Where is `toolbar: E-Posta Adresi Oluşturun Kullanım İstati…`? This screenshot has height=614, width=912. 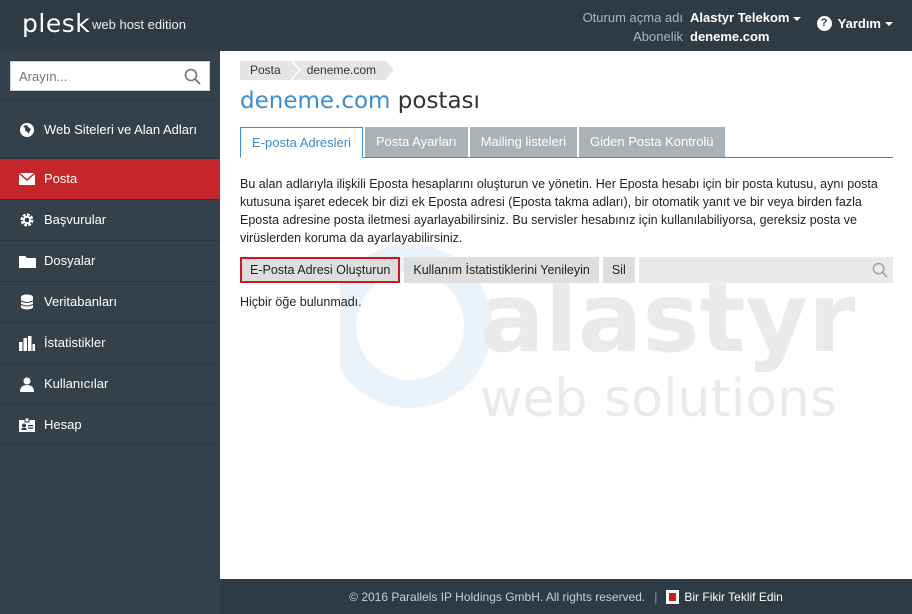
toolbar: E-Posta Adresi Oluşturun Kullanım İstati… is located at coordinates (566, 270).